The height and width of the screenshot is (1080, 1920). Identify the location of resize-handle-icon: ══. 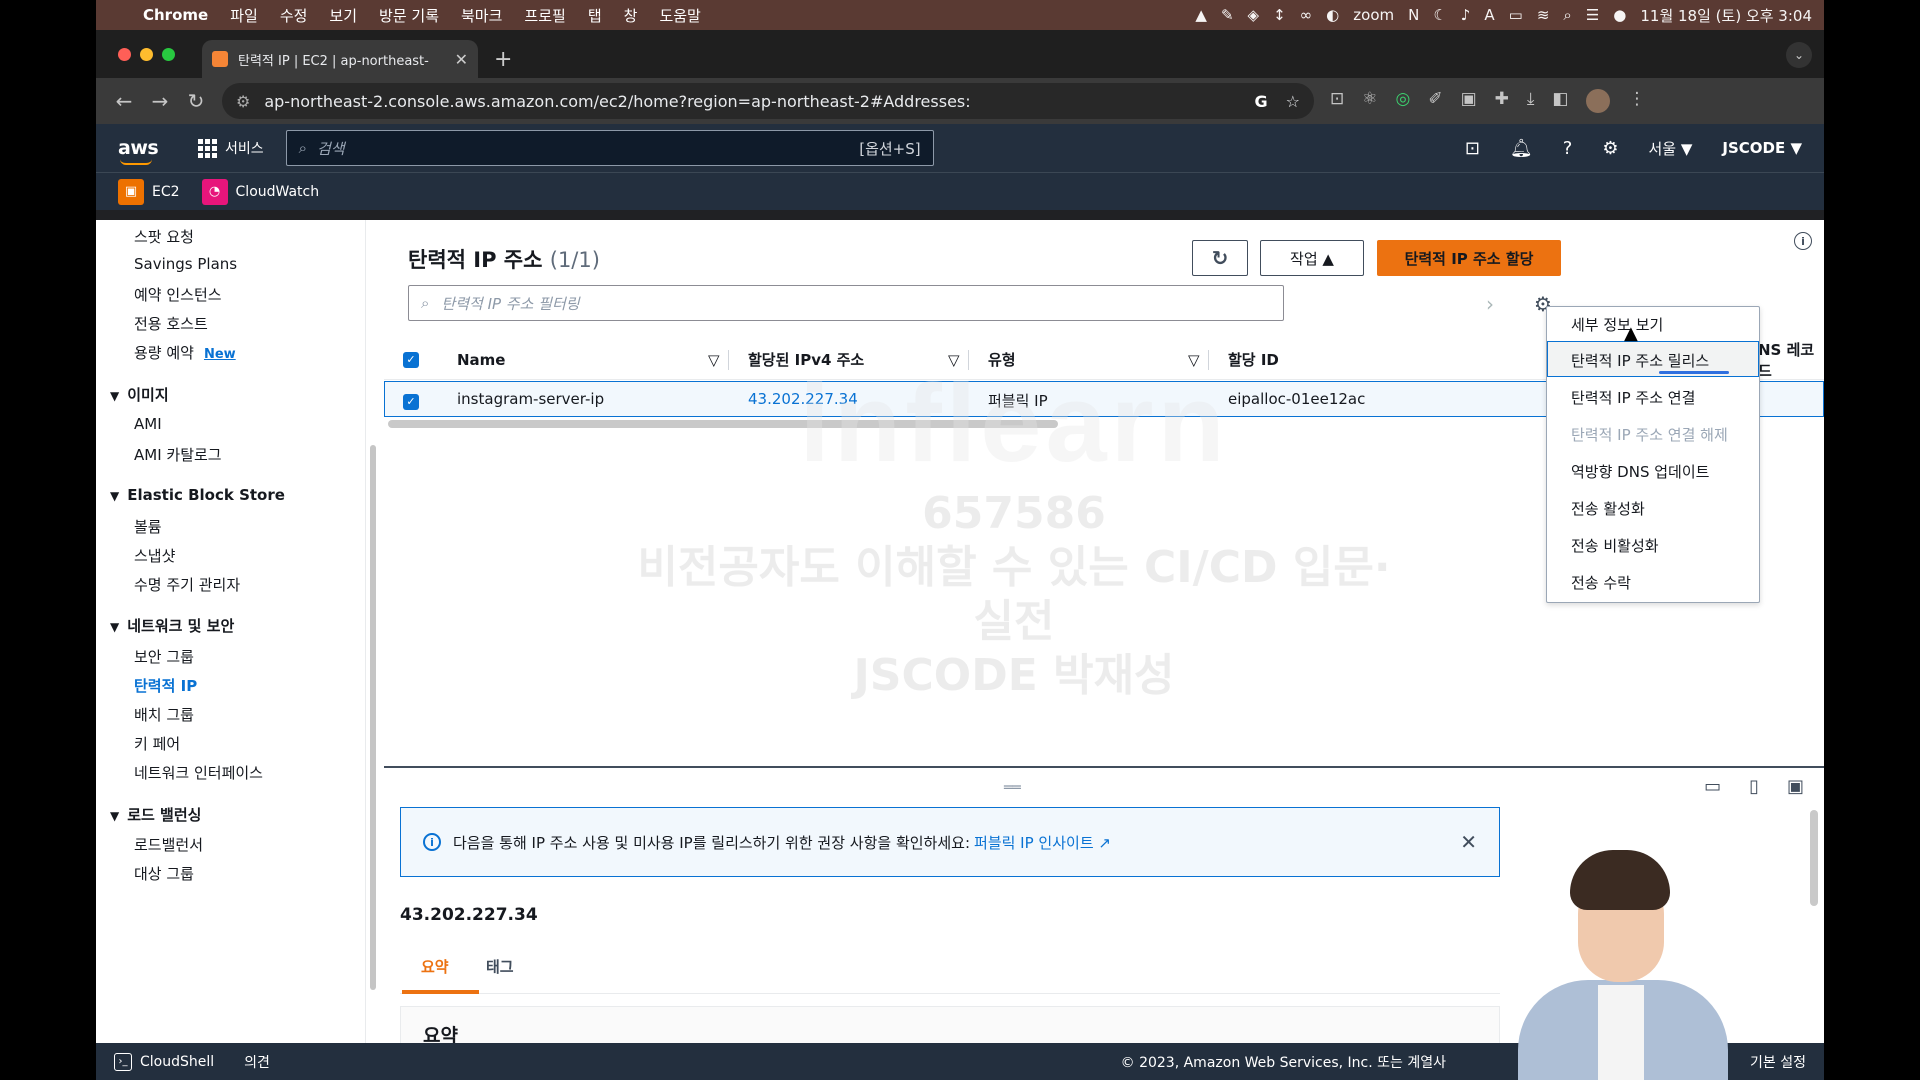
(1012, 788).